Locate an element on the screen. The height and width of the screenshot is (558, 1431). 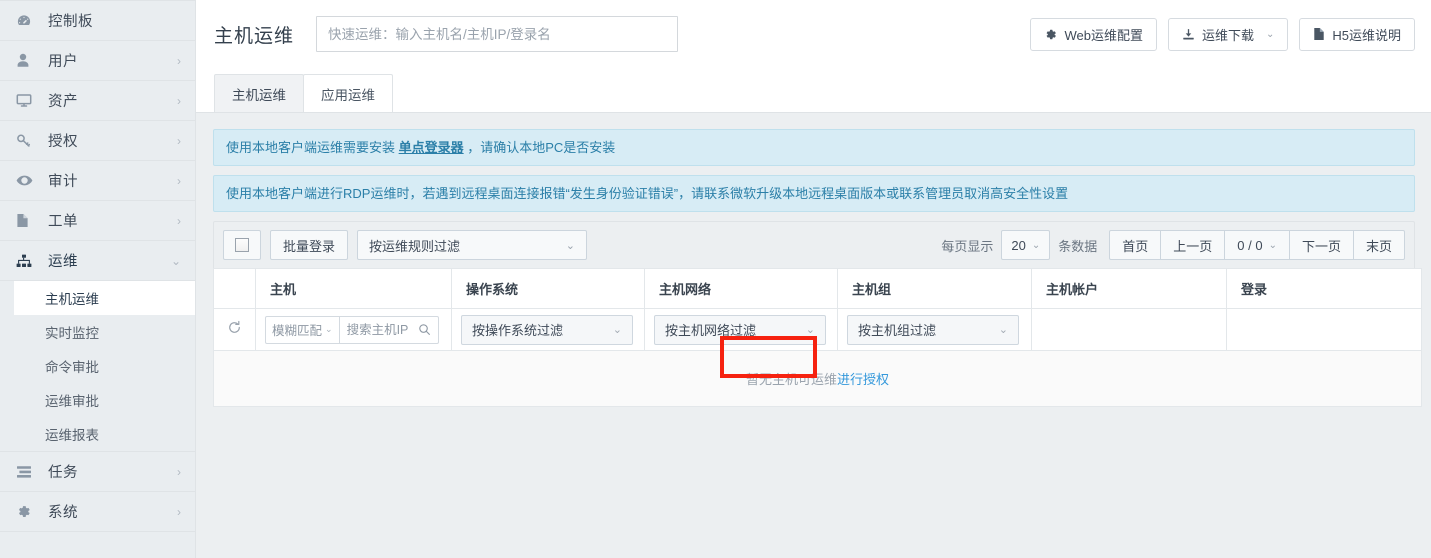
dashboard-icon is located at coordinates (27, 21).